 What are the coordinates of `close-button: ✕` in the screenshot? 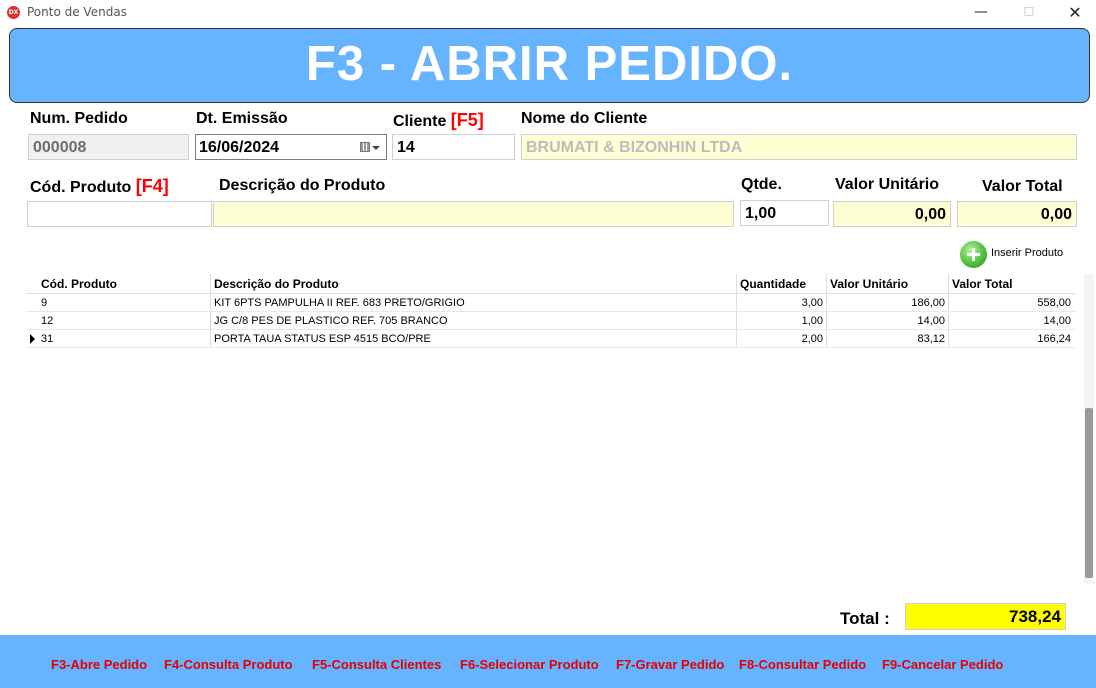 It's located at (1074, 12).